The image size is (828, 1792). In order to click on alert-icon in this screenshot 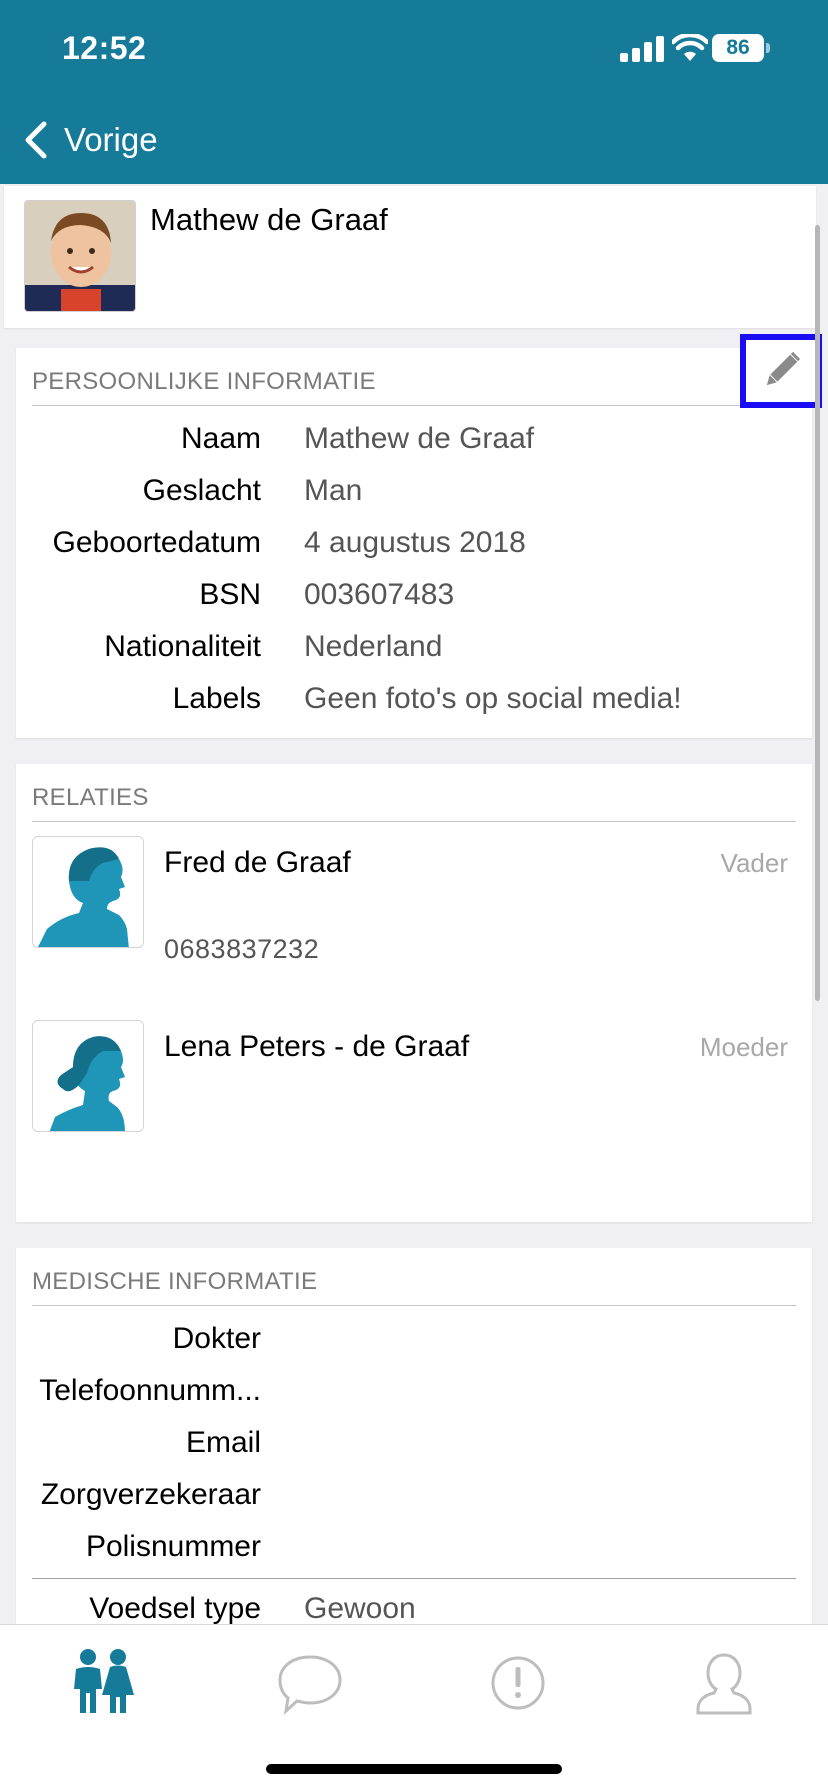, I will do `click(518, 1683)`.